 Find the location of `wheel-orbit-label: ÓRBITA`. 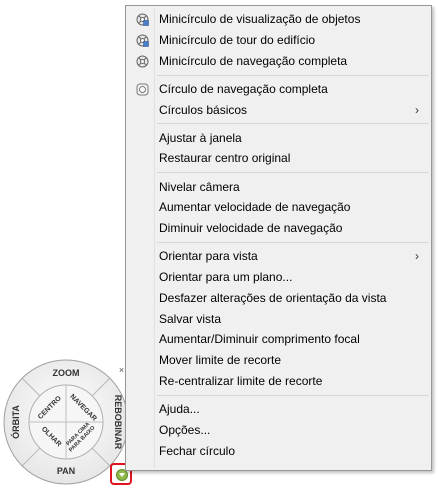

wheel-orbit-label: ÓRBITA is located at coordinates (15, 422).